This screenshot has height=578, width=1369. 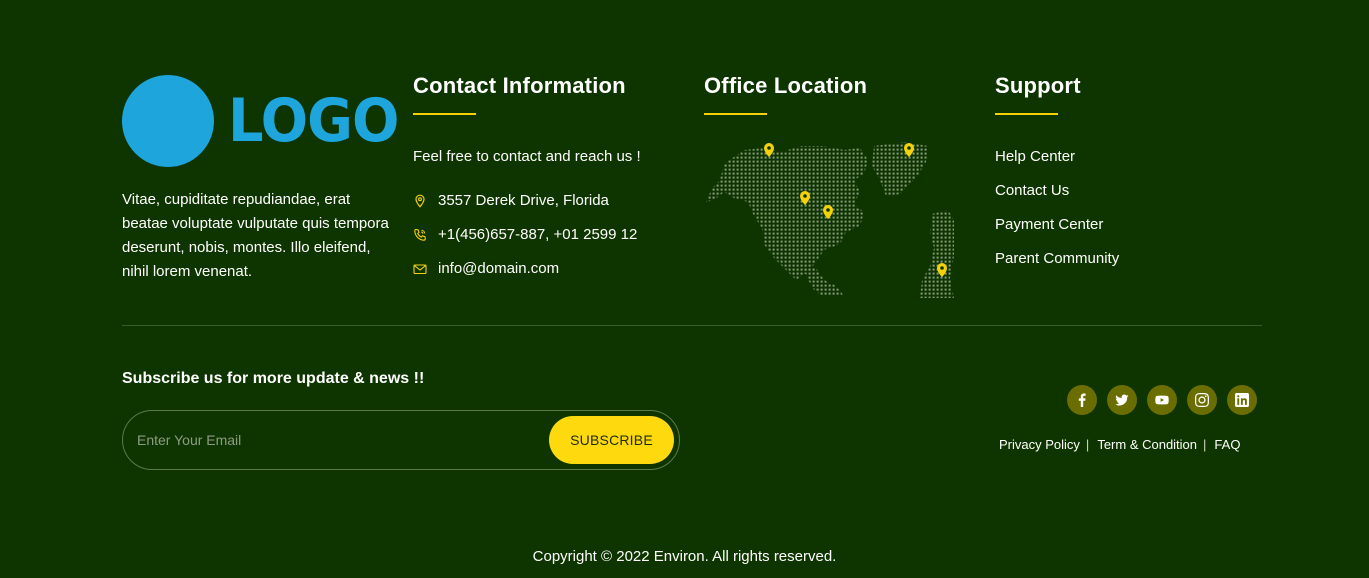 I want to click on linkedin-icon, so click(x=1242, y=400).